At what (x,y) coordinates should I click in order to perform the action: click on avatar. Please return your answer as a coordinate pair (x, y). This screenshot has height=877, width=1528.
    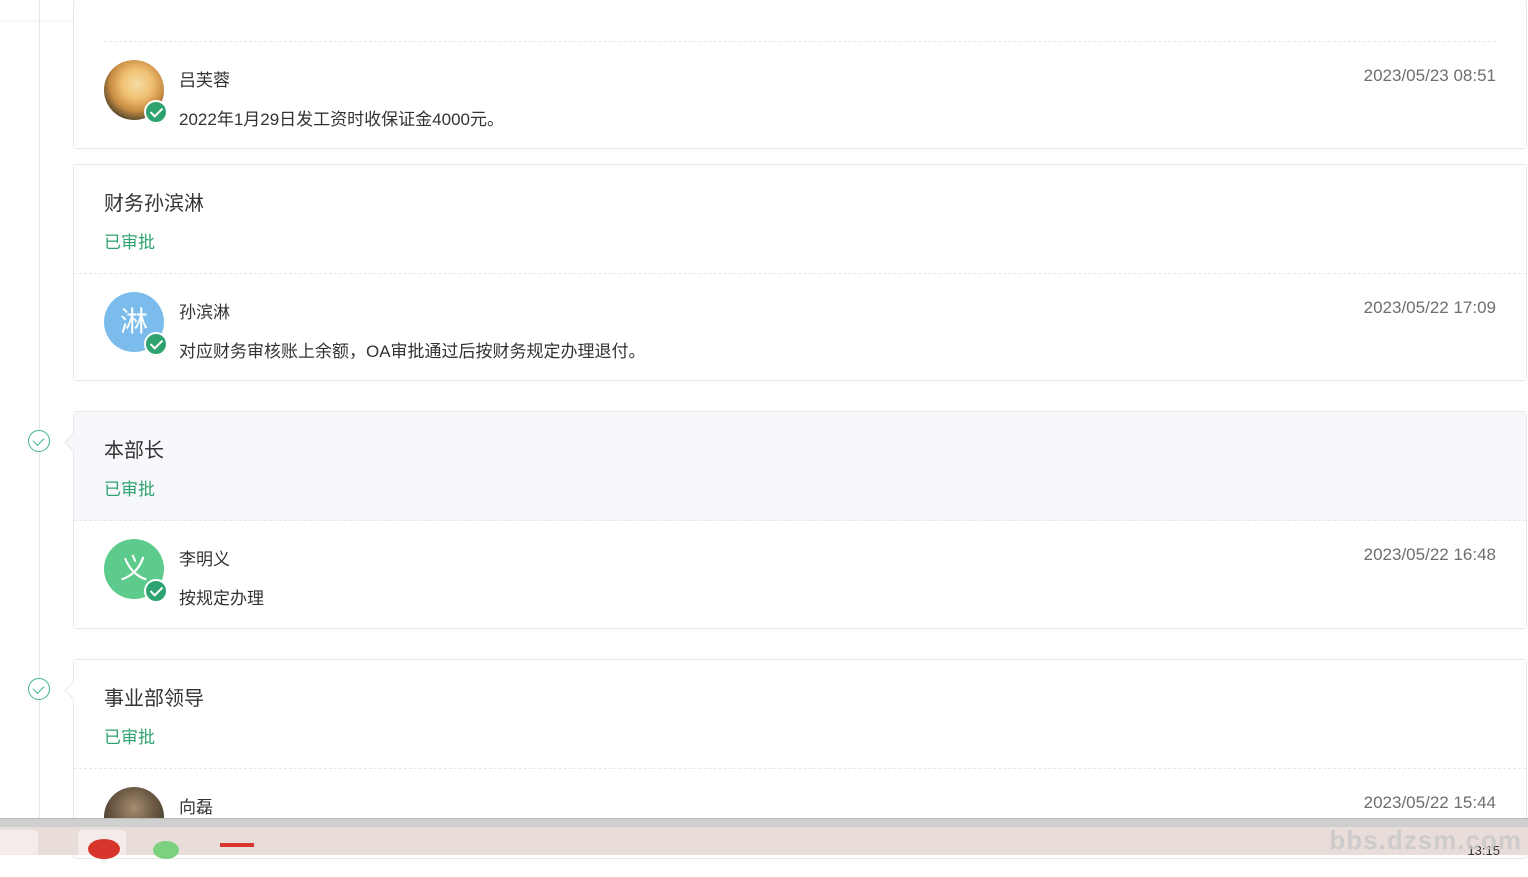
    Looking at the image, I should click on (136, 92).